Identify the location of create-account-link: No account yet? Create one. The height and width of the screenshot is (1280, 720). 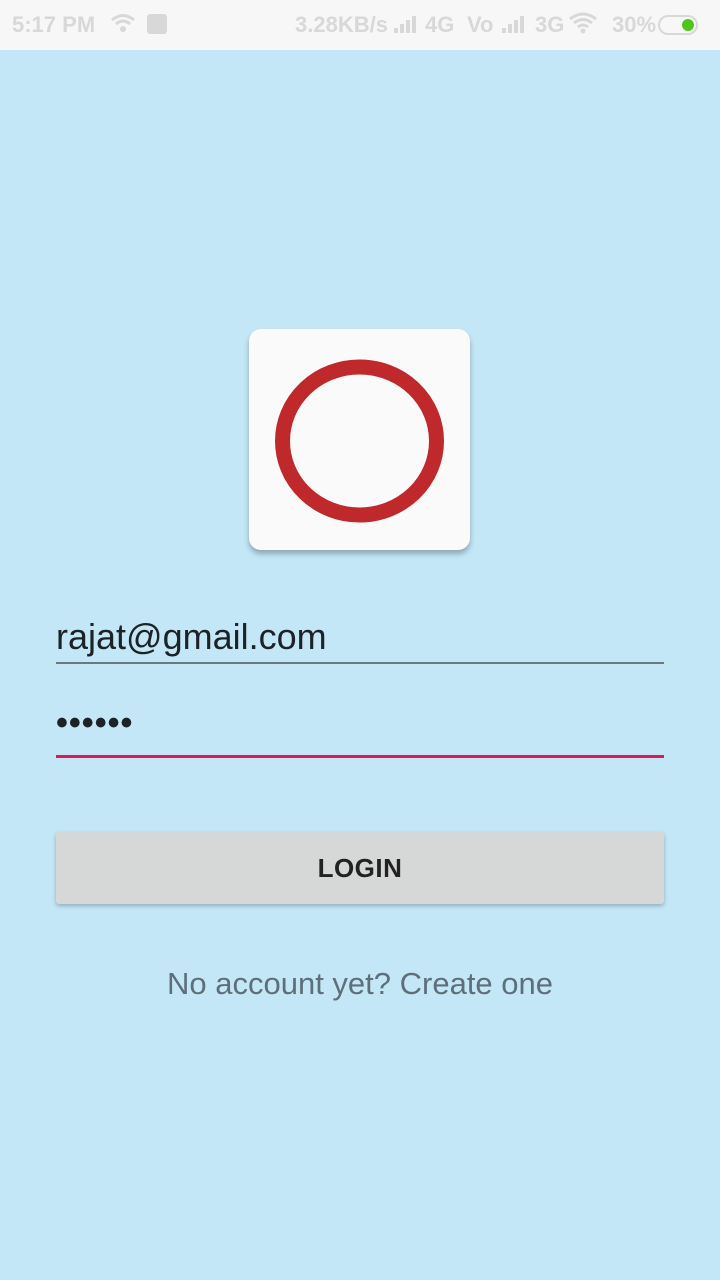
(360, 984).